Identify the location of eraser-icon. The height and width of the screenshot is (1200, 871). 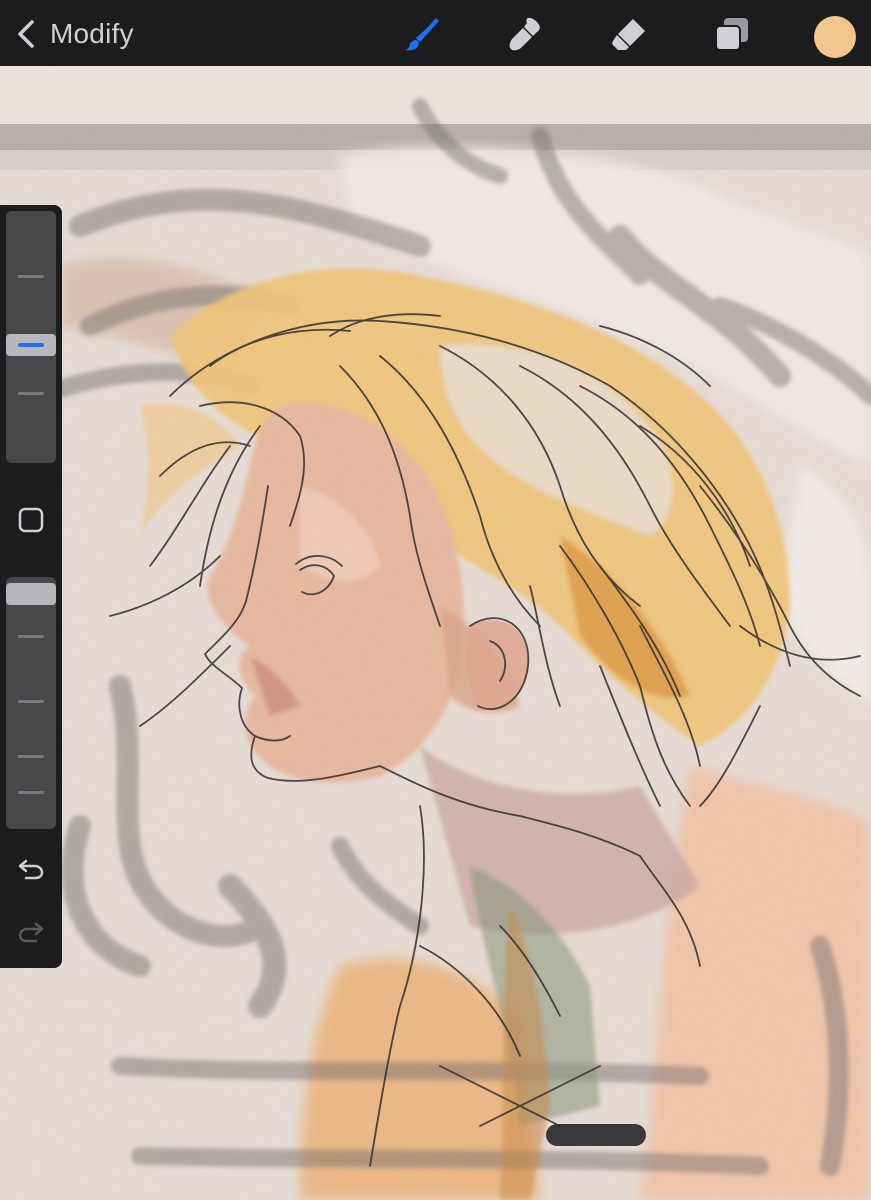
(628, 34).